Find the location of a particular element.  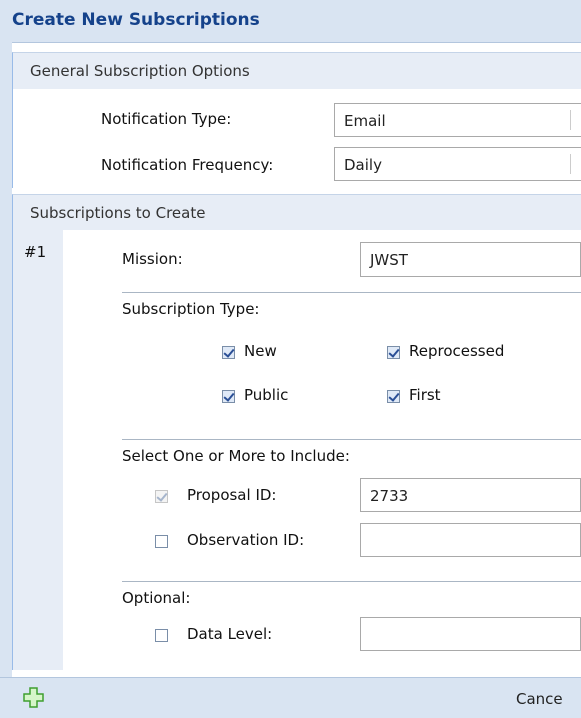

cancel-button: Cance is located at coordinates (539, 699).